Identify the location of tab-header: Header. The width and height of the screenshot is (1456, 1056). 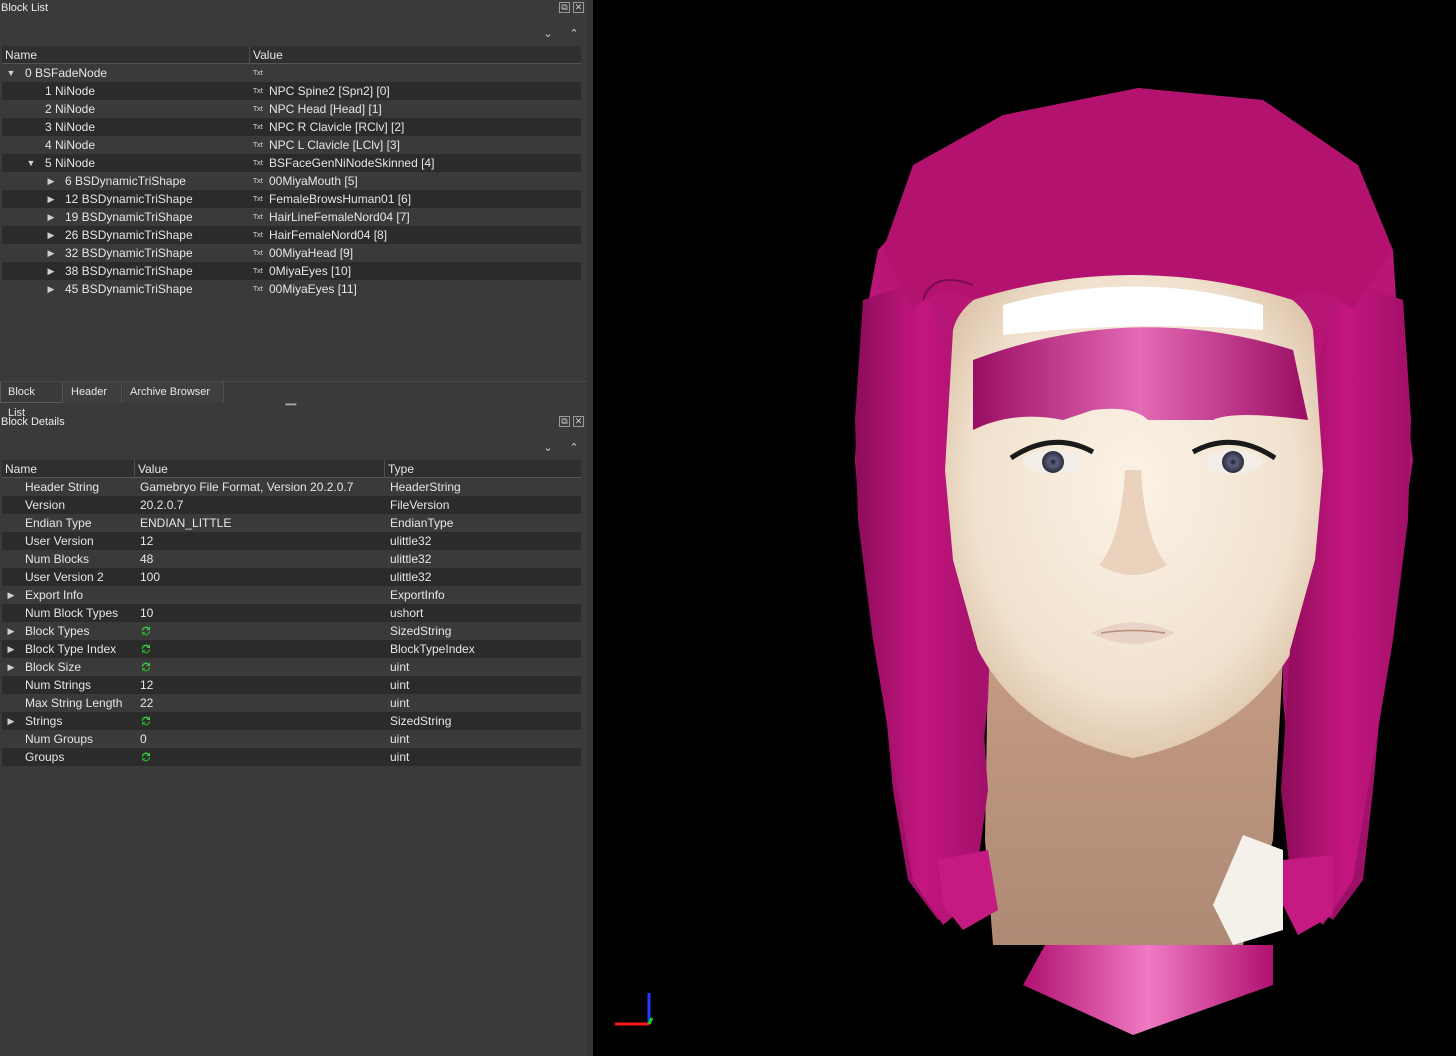
(93, 392).